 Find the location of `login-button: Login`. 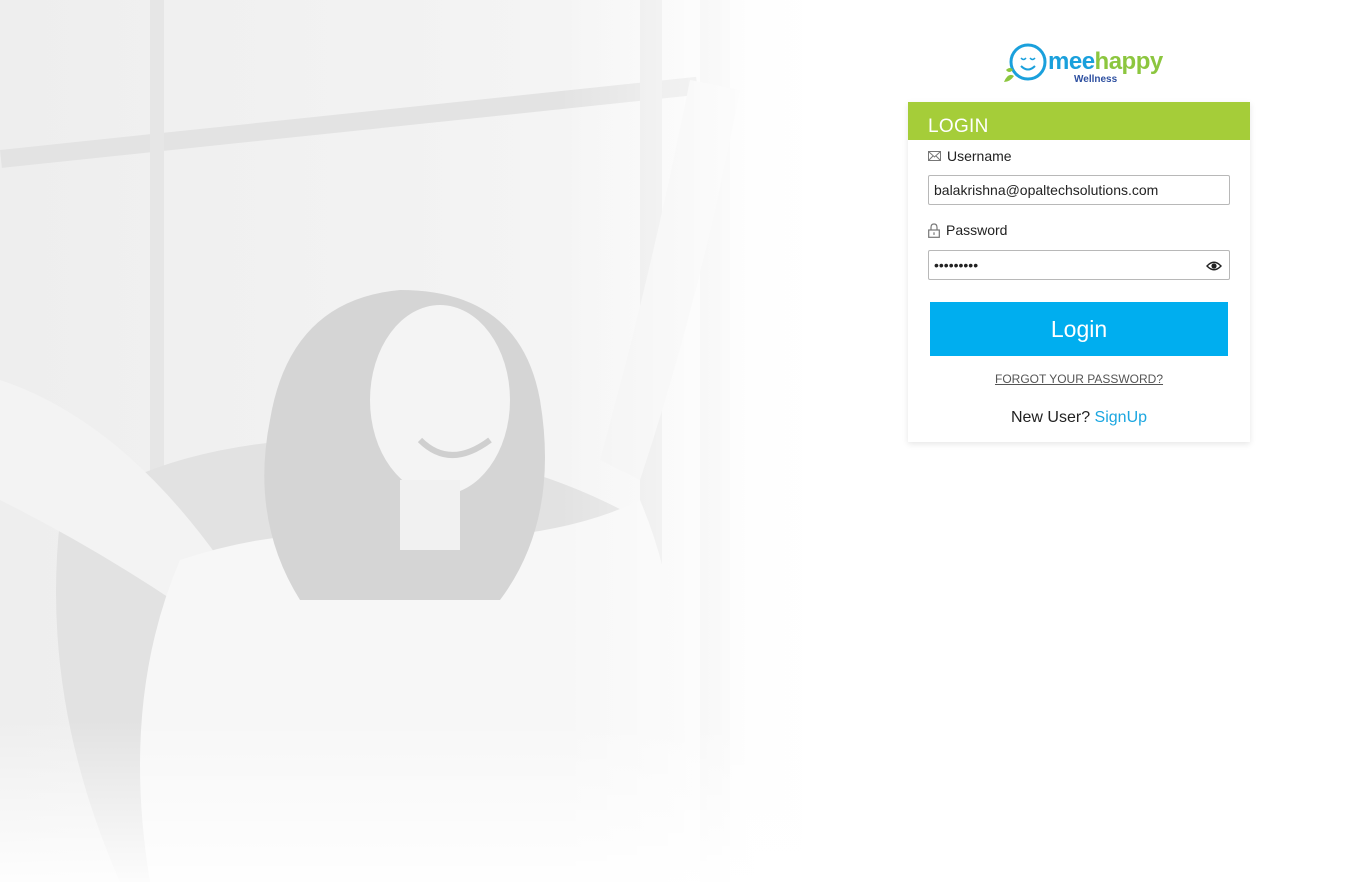

login-button: Login is located at coordinates (1079, 329).